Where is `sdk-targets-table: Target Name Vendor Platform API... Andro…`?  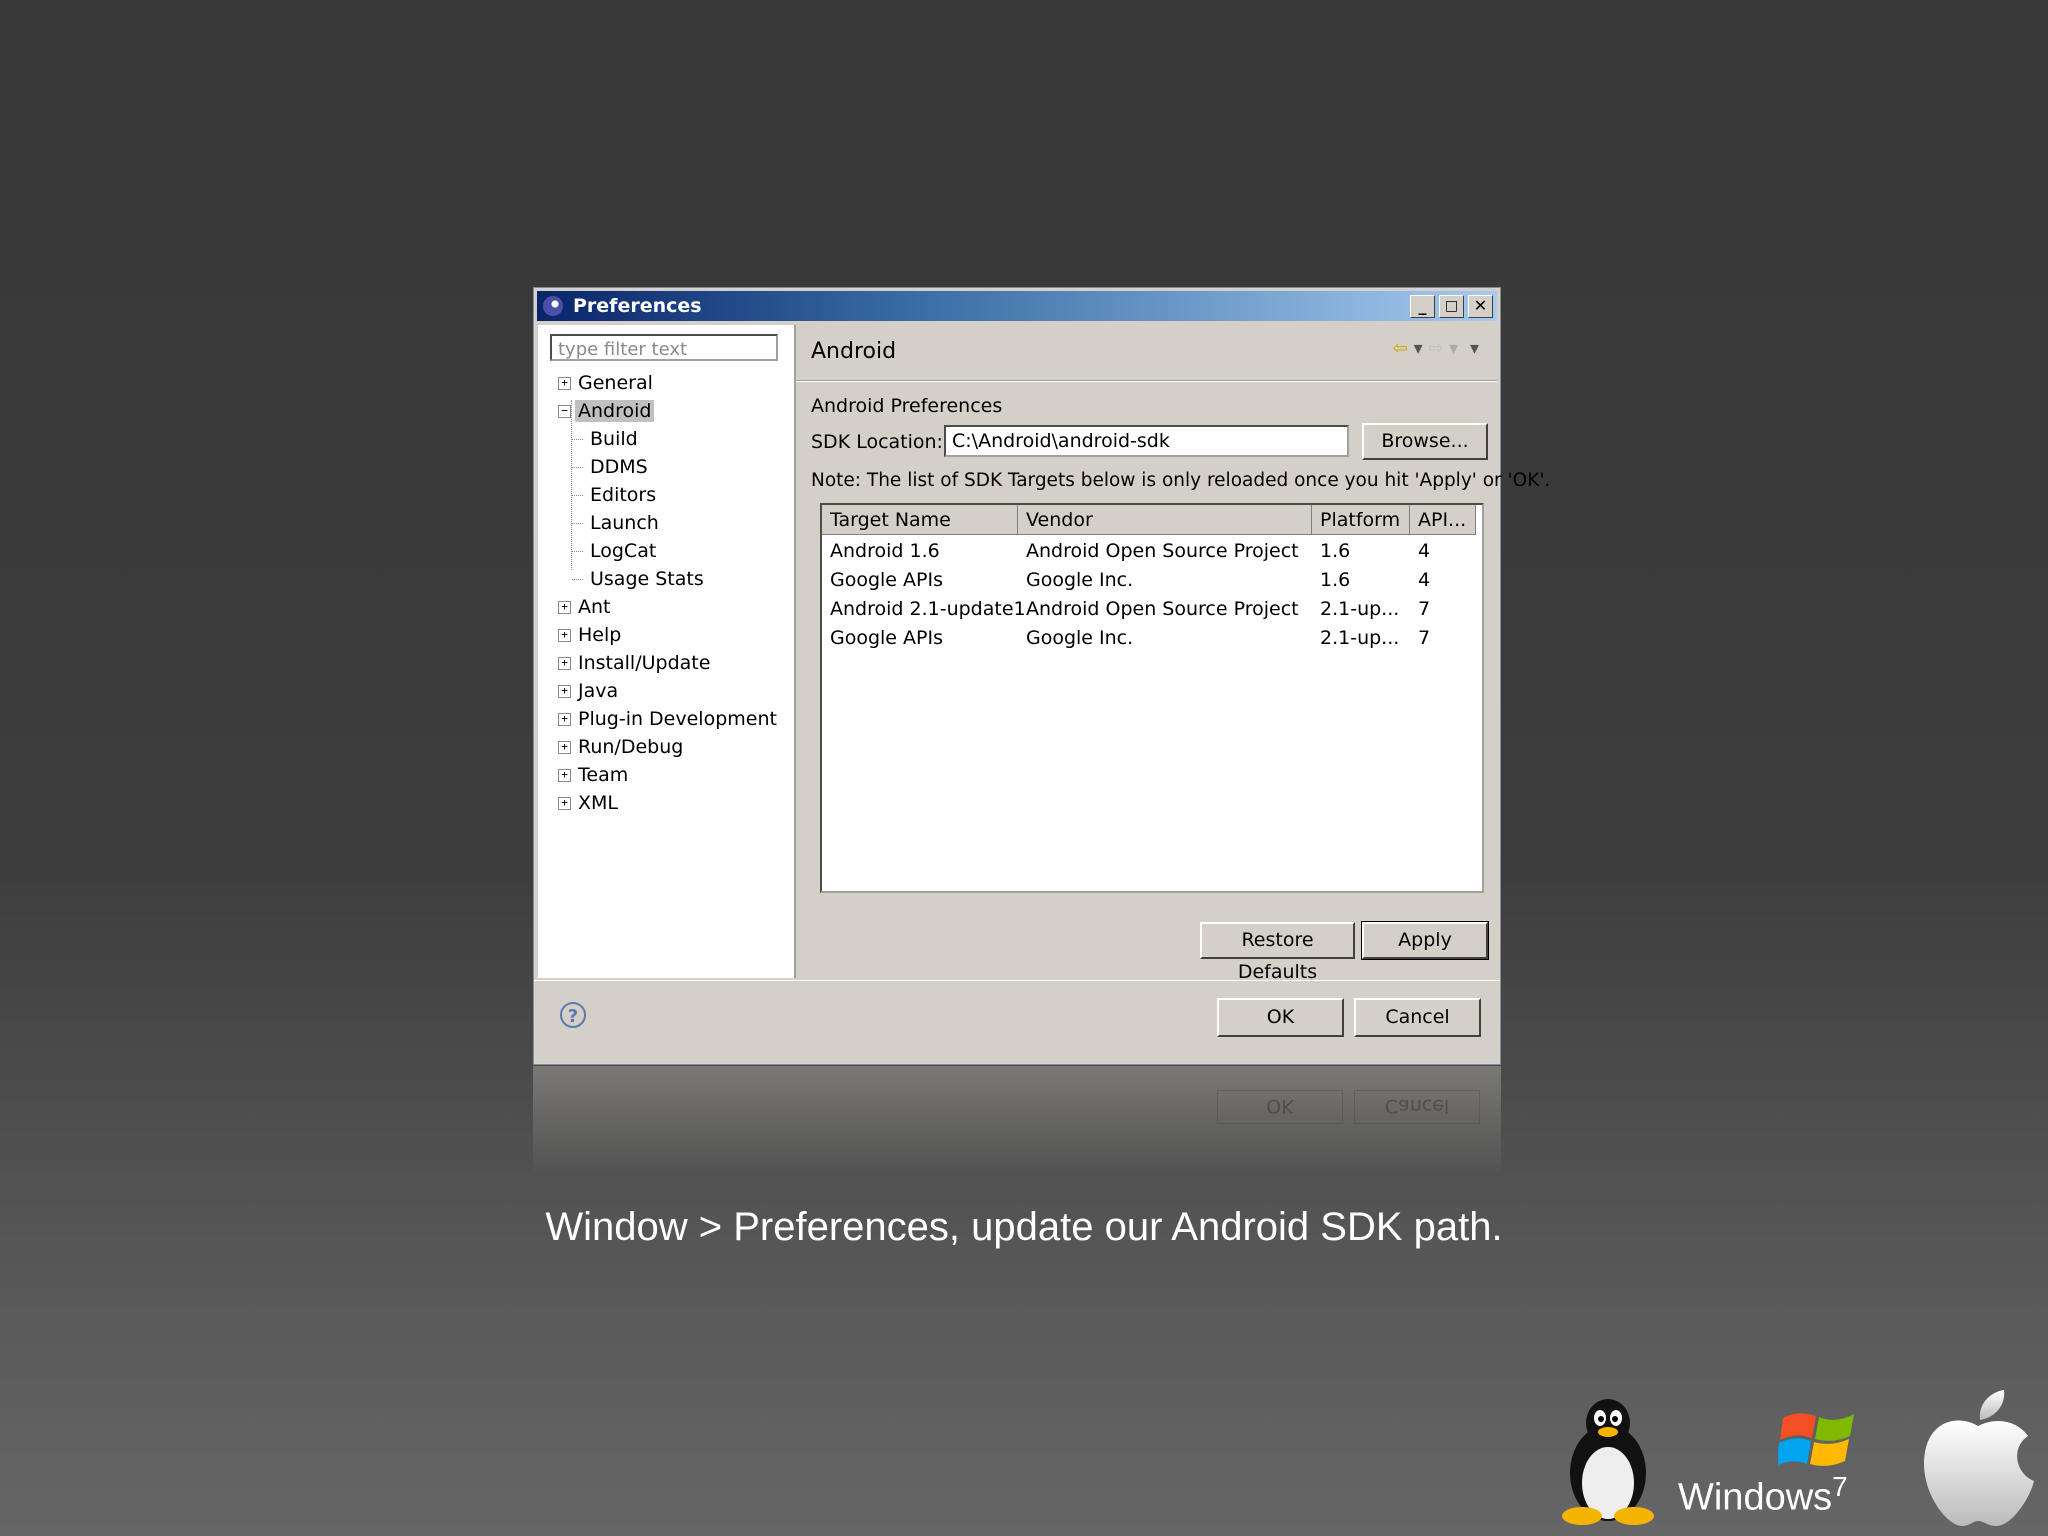 sdk-targets-table: Target Name Vendor Platform API... Andro… is located at coordinates (1152, 698).